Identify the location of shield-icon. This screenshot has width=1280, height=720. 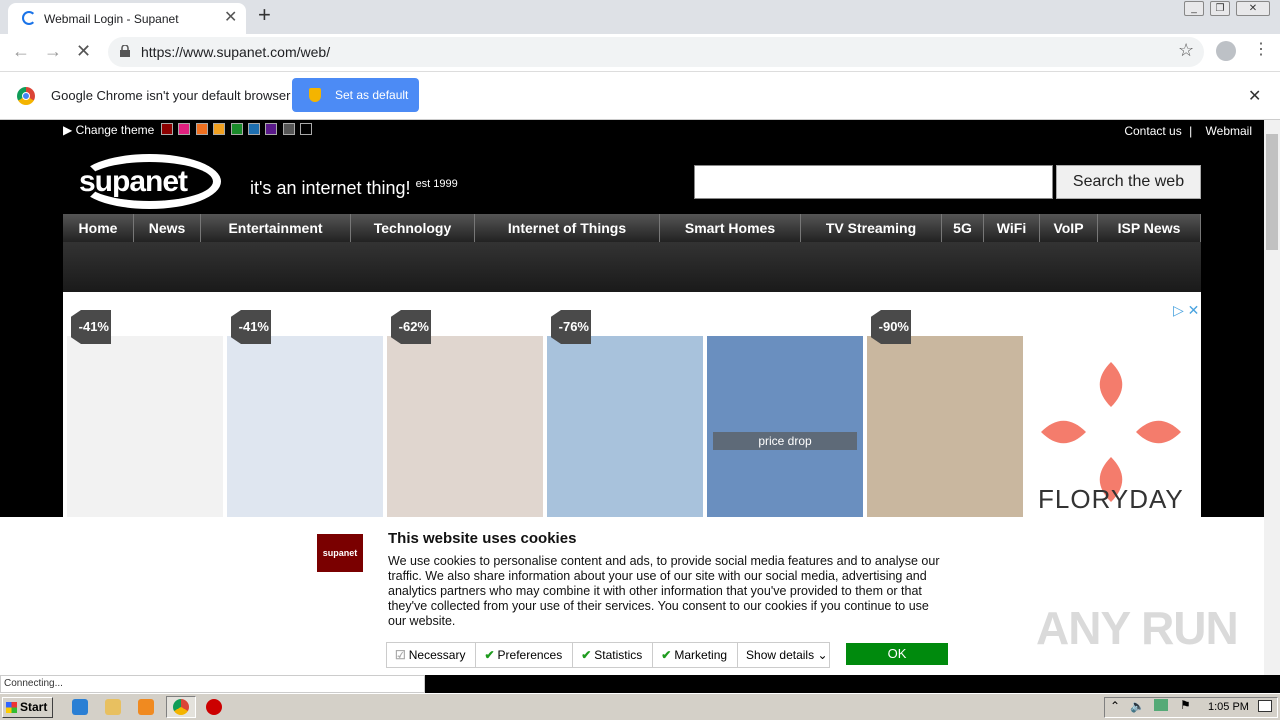
(315, 95).